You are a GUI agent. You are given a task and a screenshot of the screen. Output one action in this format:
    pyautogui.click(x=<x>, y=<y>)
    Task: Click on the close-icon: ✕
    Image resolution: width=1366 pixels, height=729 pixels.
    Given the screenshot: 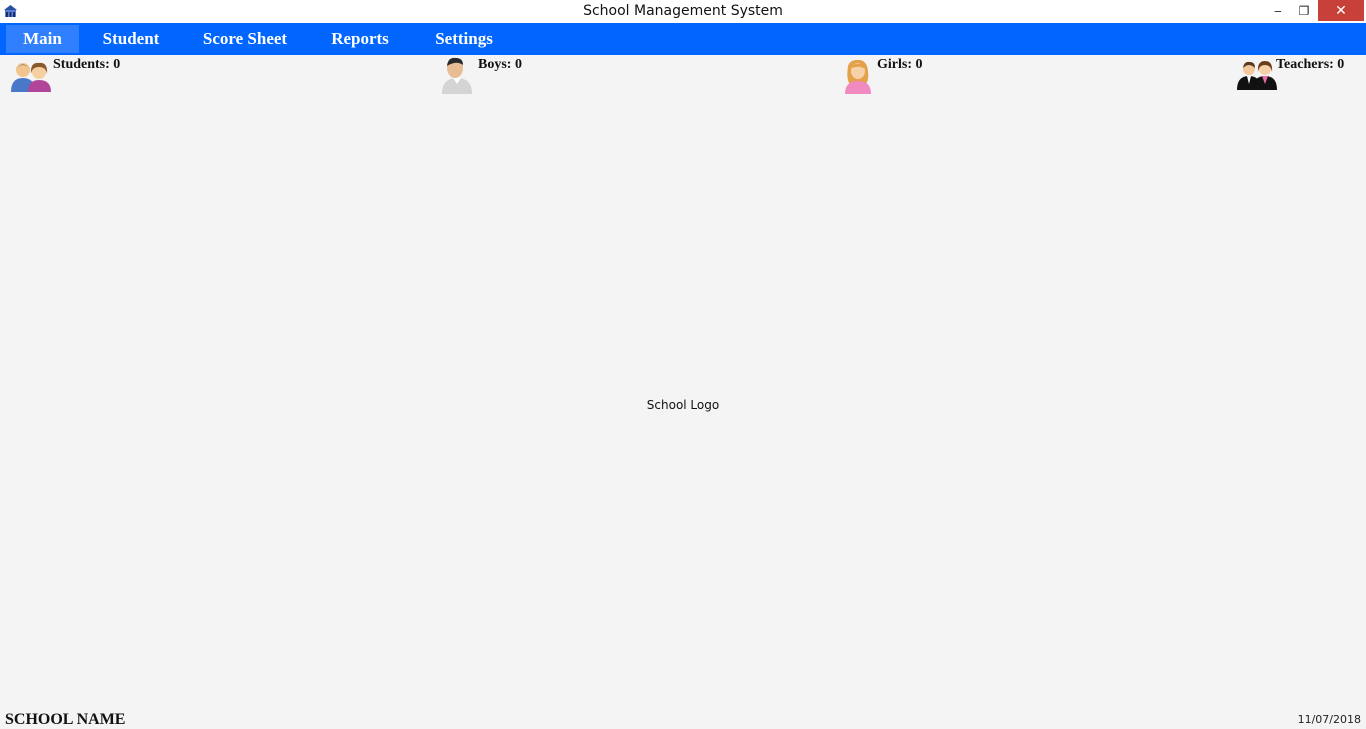 What is the action you would take?
    pyautogui.click(x=1341, y=10)
    